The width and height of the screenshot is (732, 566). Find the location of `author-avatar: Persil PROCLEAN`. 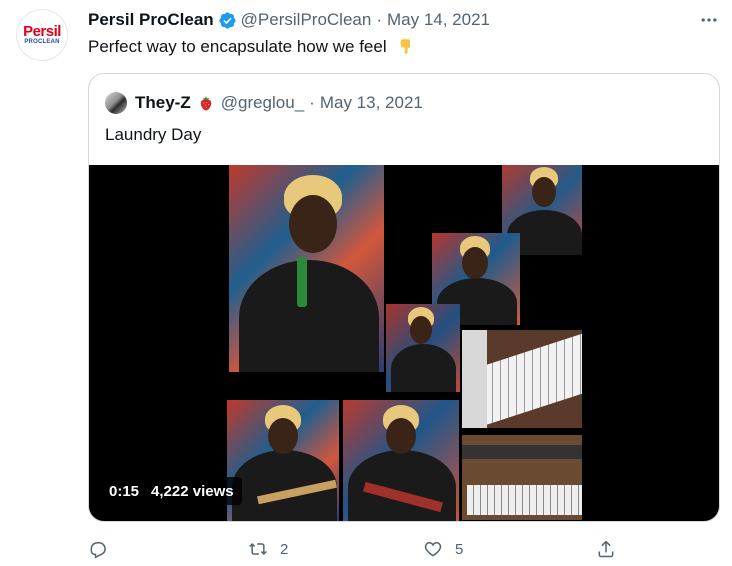

author-avatar: Persil PROCLEAN is located at coordinates (42, 35).